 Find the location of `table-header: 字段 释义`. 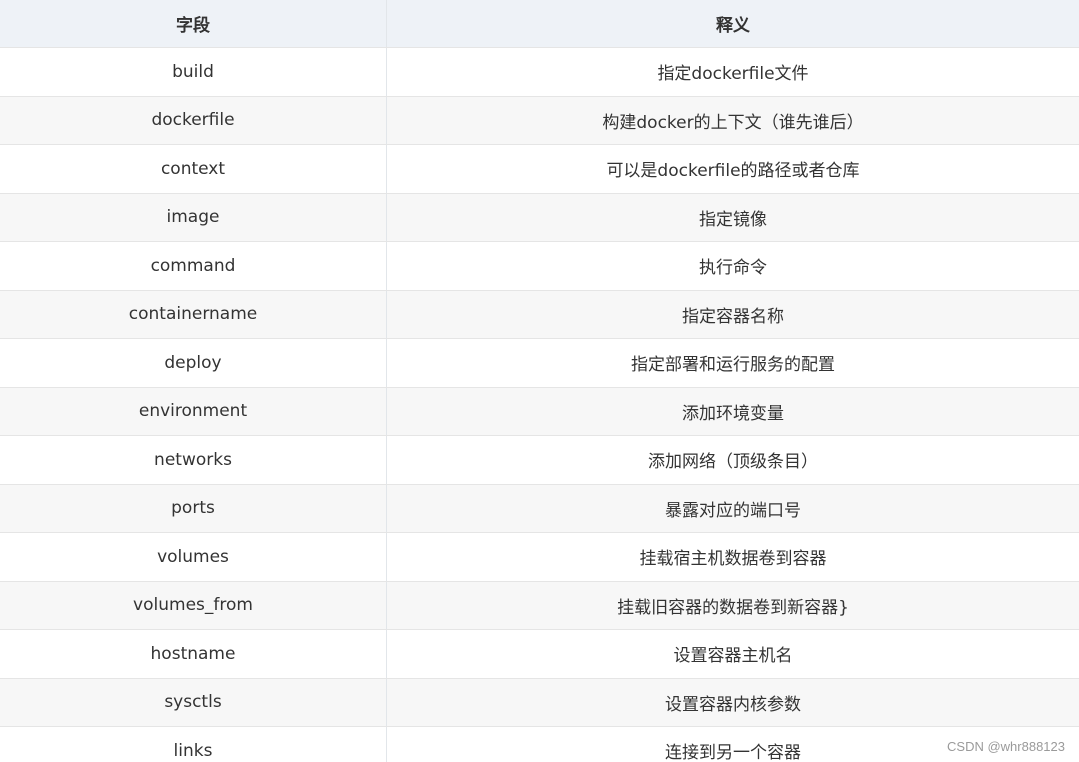

table-header: 字段 释义 is located at coordinates (539, 24).